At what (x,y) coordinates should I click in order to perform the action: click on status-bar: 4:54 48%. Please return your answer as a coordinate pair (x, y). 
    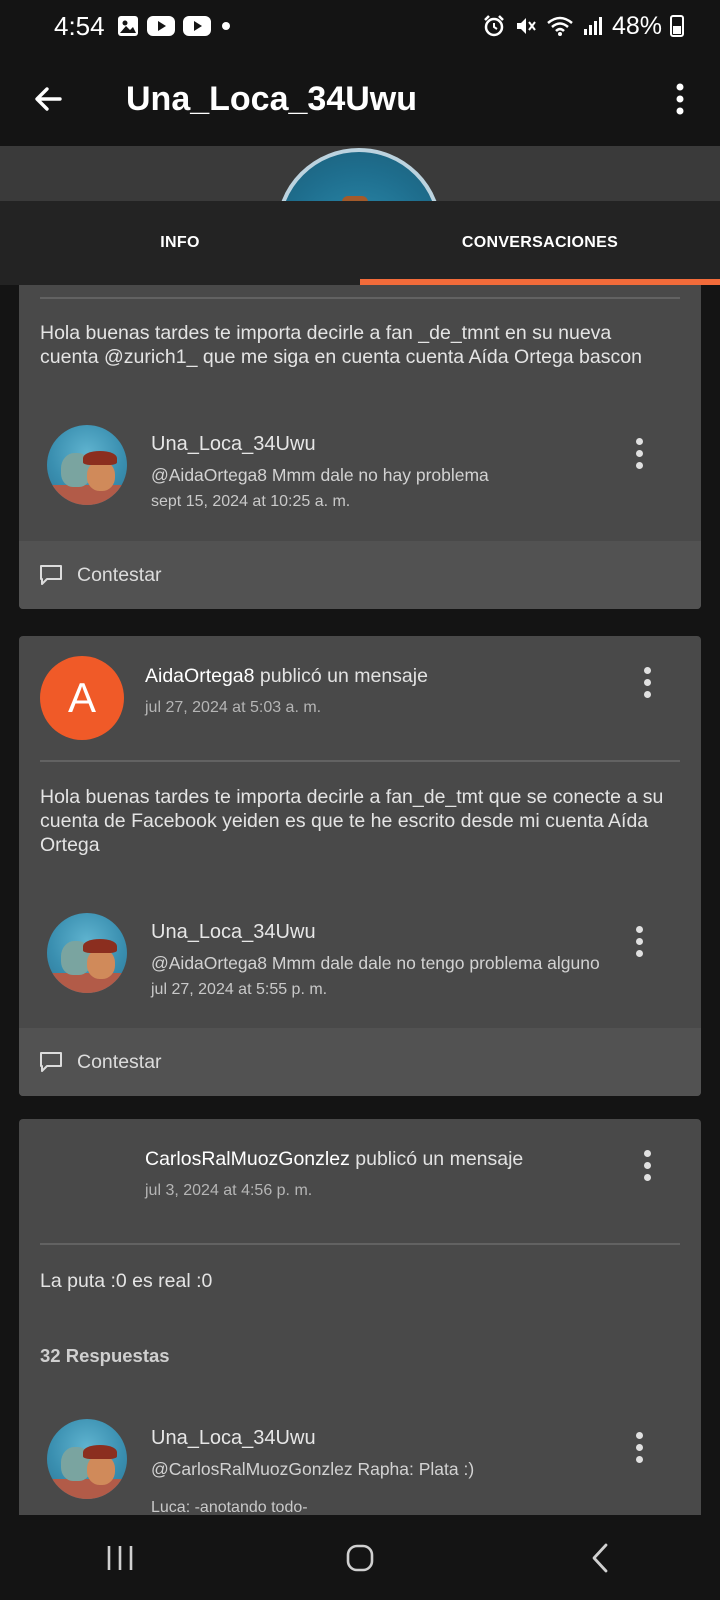
    Looking at the image, I should click on (360, 26).